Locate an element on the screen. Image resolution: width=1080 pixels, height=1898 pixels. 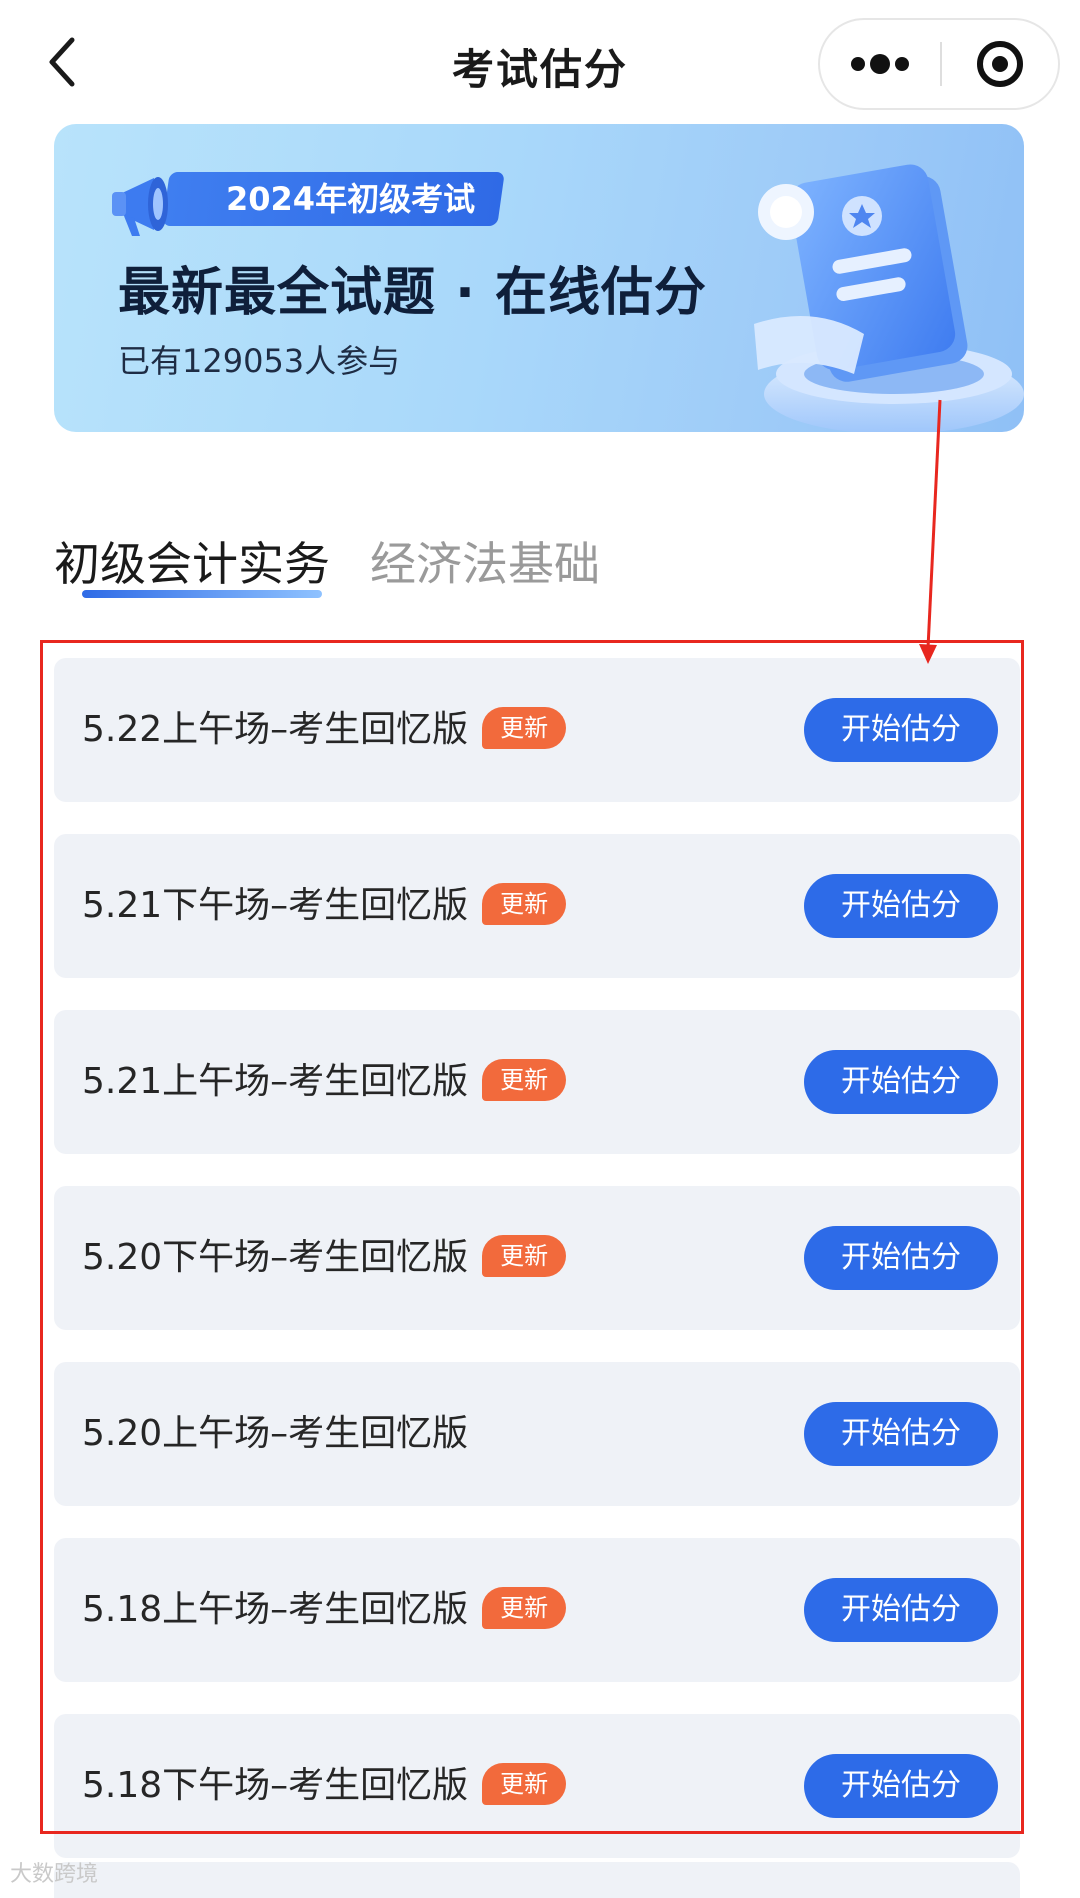
close-button is located at coordinates (1001, 64).